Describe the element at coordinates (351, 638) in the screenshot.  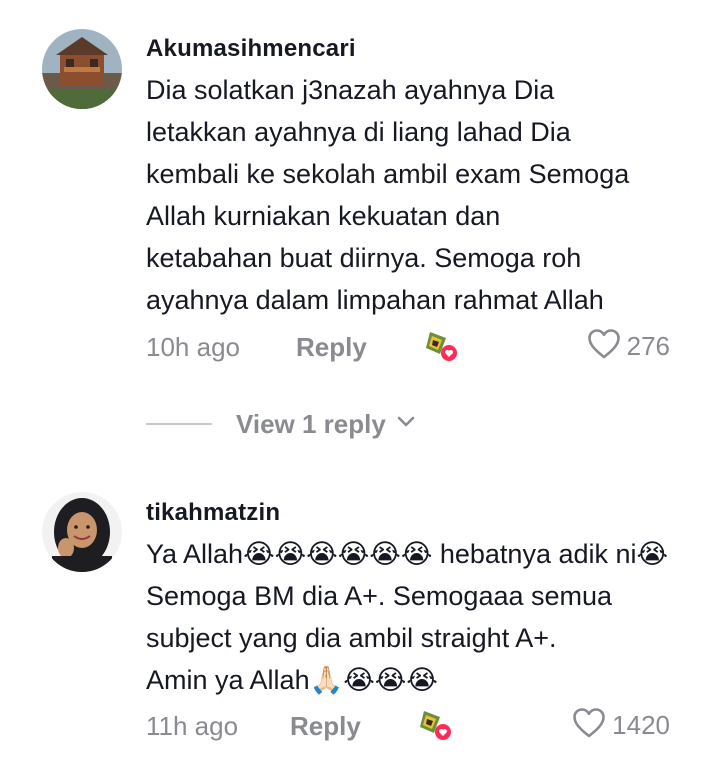
I see `comment-text-line: subject yang dia ambil straight A+.` at that location.